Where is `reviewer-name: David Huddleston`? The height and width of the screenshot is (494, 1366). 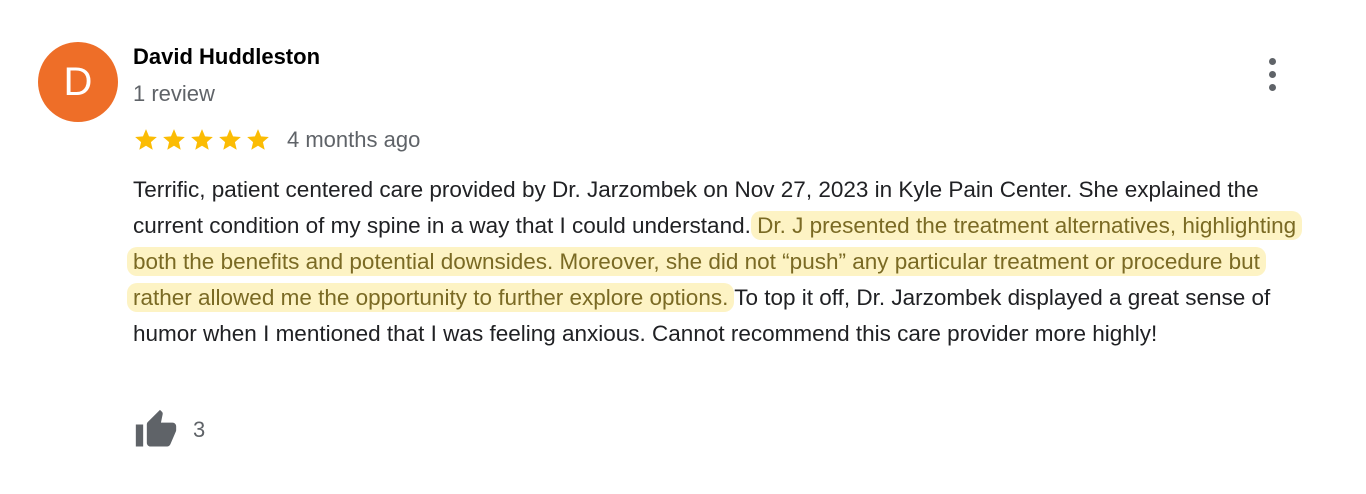 reviewer-name: David Huddleston is located at coordinates (226, 57).